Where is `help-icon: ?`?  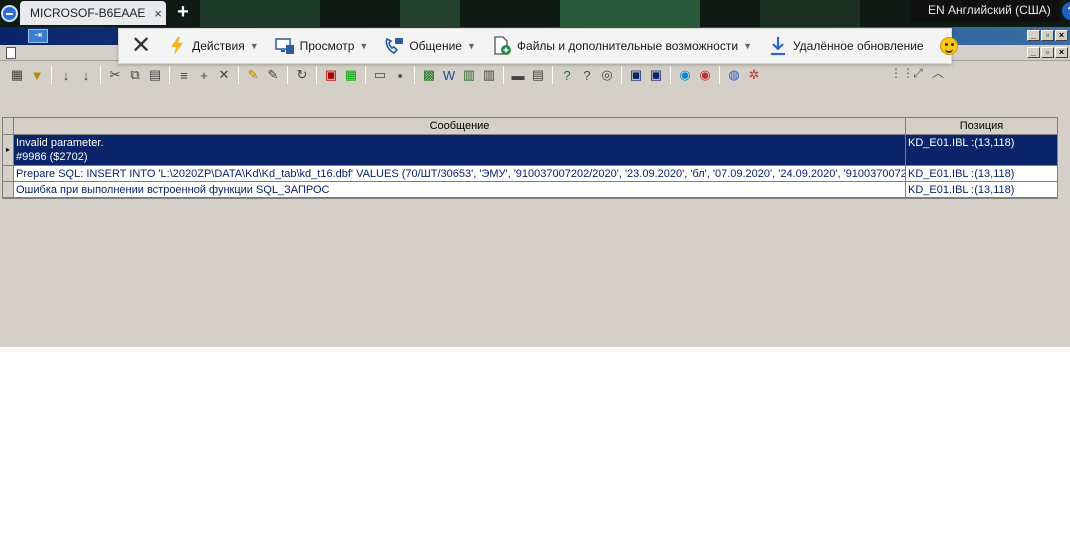
help-icon: ? is located at coordinates (567, 75).